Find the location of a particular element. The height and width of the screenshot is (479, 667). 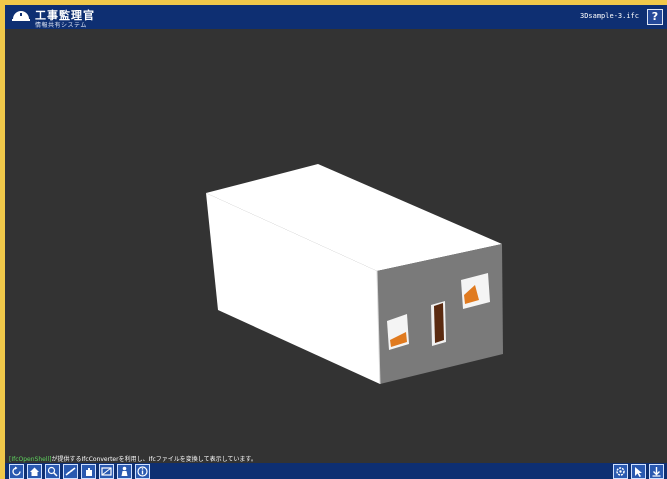

home-icon is located at coordinates (34, 471).